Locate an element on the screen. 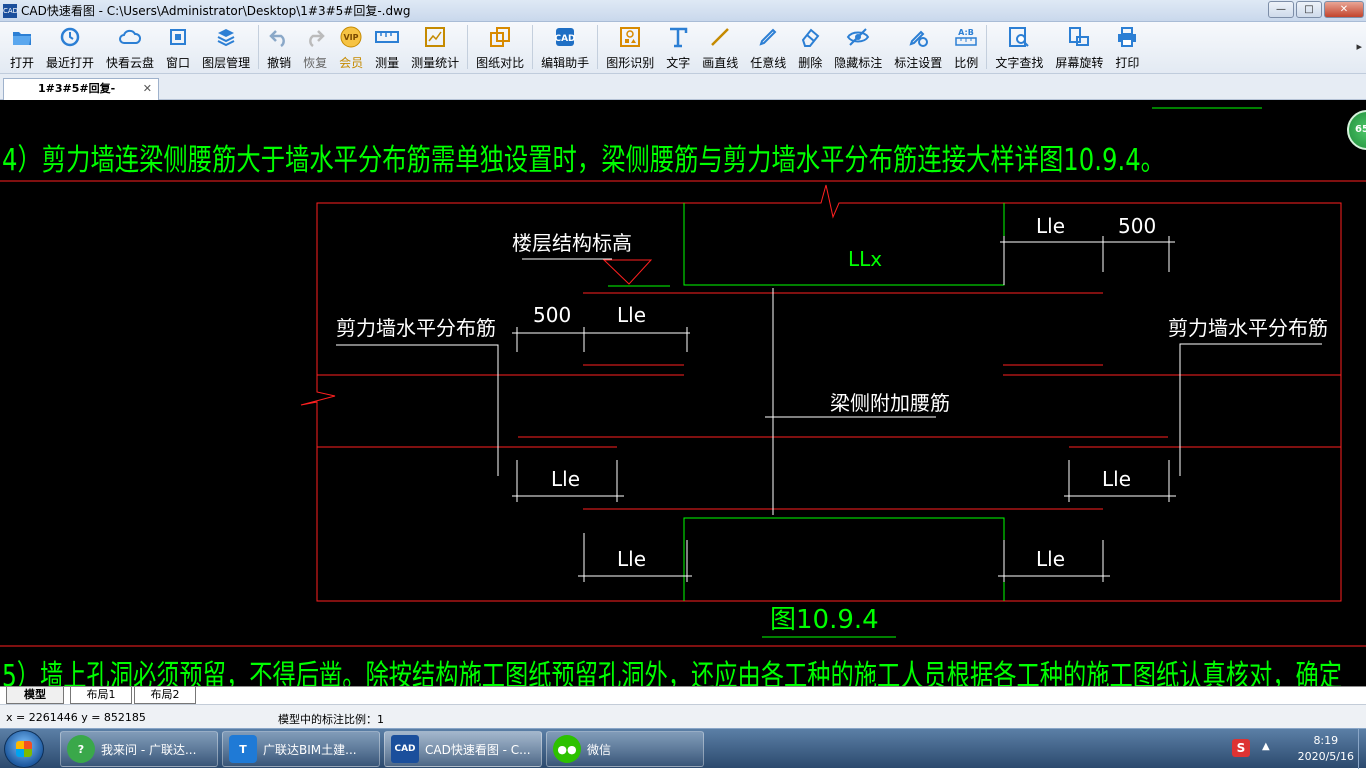 This screenshot has height=769, width=1366. tab-layout1: 布局1 is located at coordinates (101, 695).